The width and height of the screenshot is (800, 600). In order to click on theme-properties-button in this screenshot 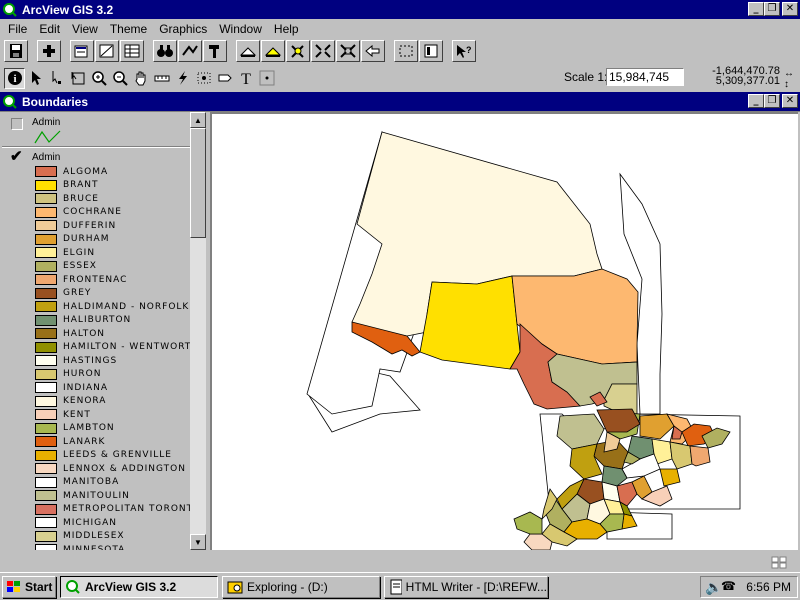, I will do `click(82, 51)`.